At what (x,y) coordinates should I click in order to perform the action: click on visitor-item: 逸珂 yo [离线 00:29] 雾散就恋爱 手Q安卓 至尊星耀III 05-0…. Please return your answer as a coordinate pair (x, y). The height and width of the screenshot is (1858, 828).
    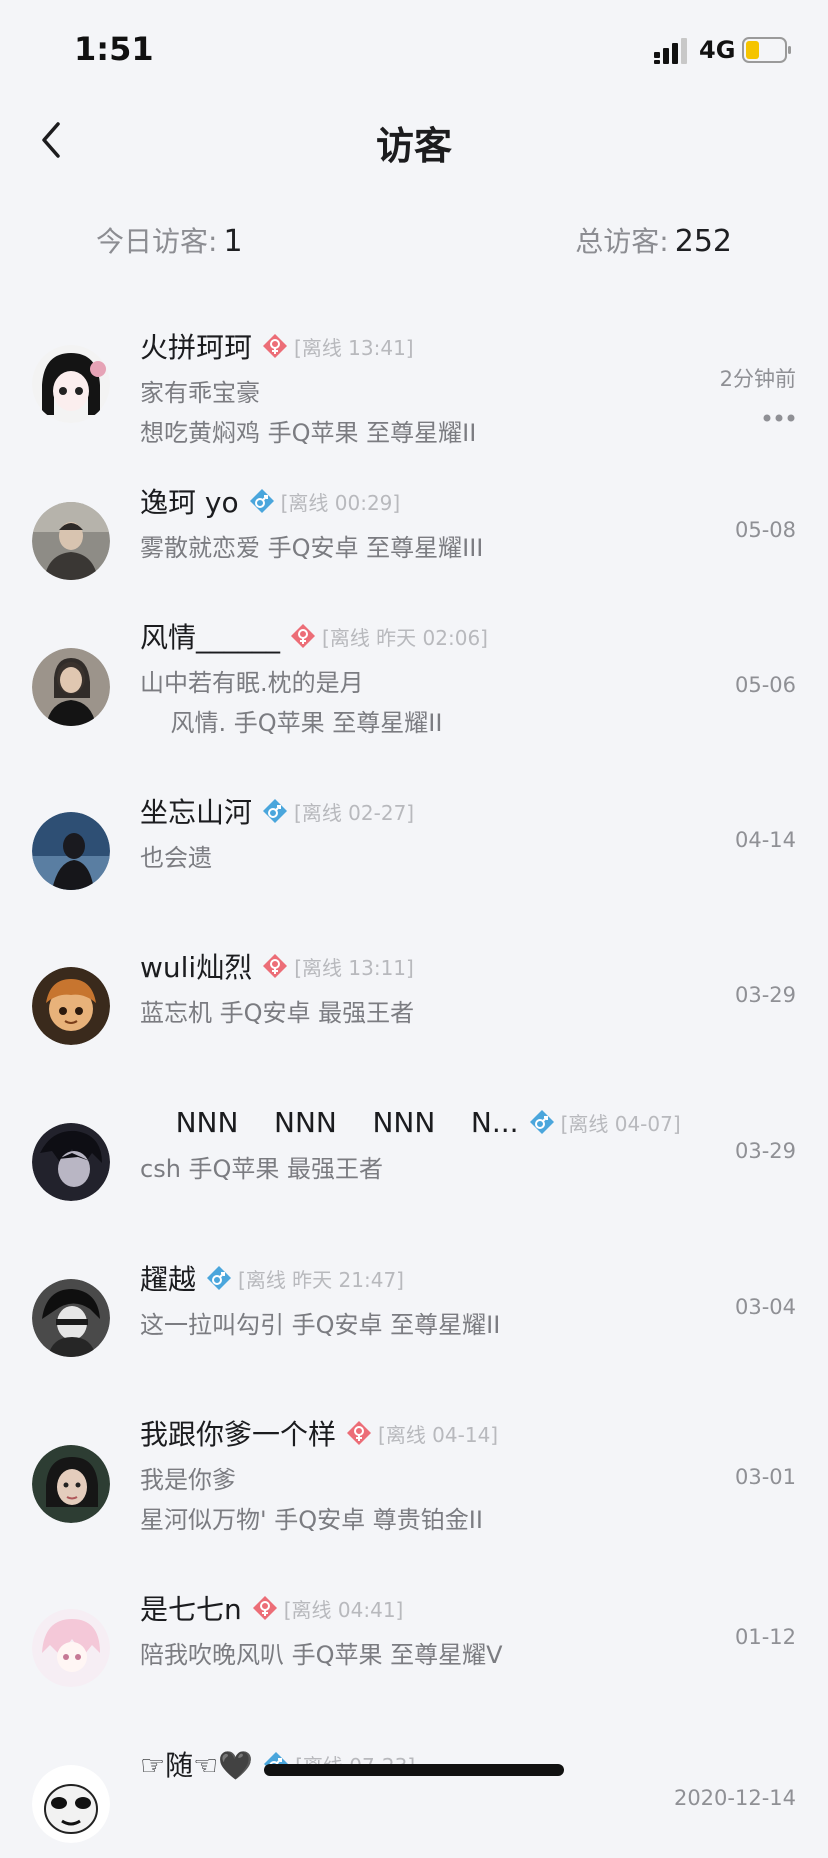
    Looking at the image, I should click on (414, 520).